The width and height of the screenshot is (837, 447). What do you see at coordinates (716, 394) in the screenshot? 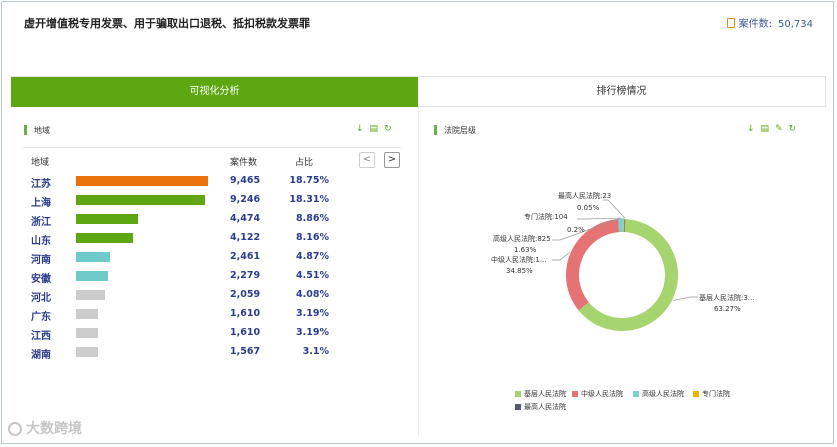
I see `legend-label: 专门法院` at bounding box center [716, 394].